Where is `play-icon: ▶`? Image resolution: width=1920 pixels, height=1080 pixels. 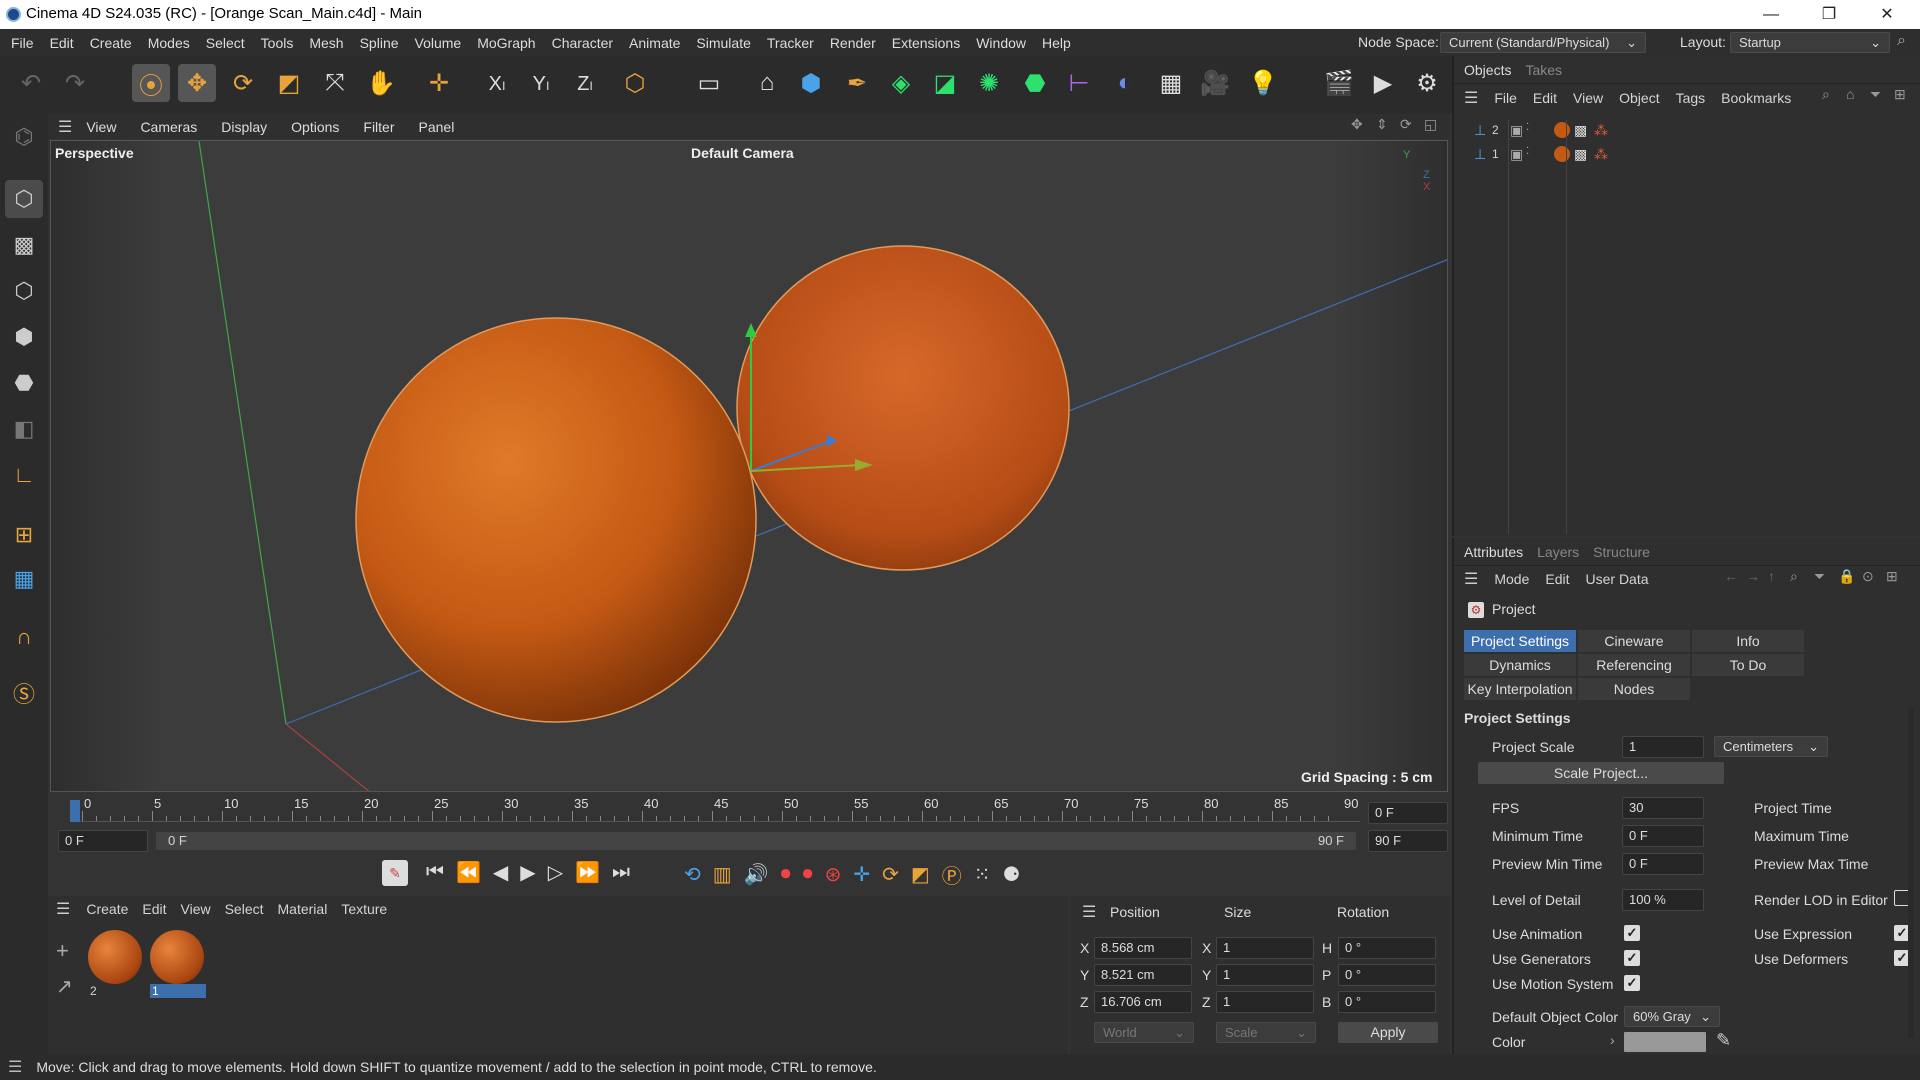 play-icon: ▶ is located at coordinates (527, 872).